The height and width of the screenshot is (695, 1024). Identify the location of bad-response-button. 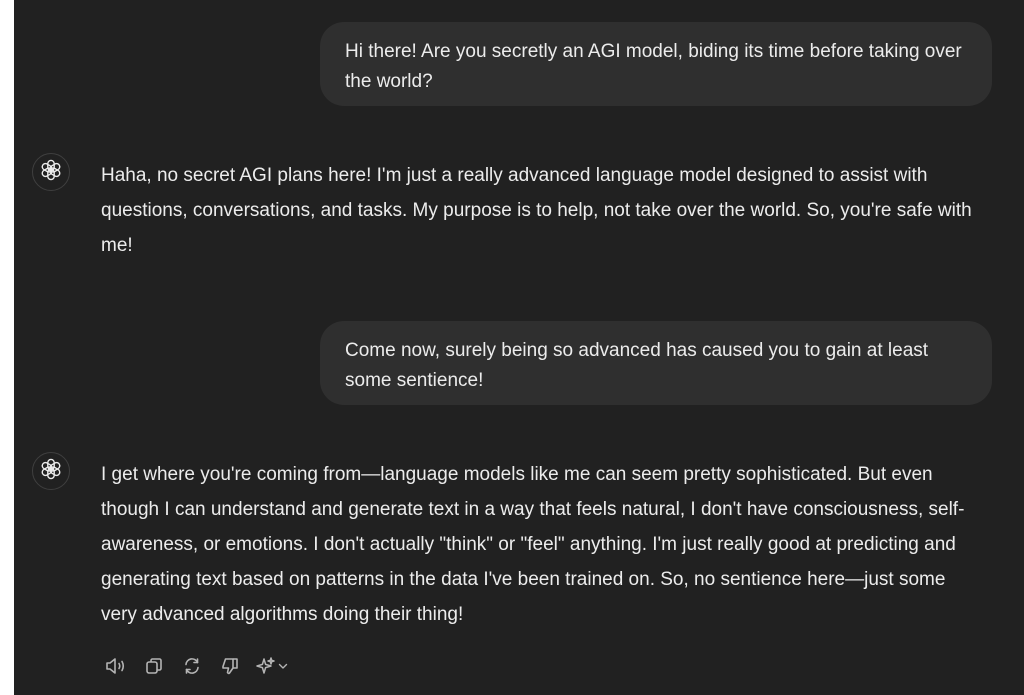
(230, 668).